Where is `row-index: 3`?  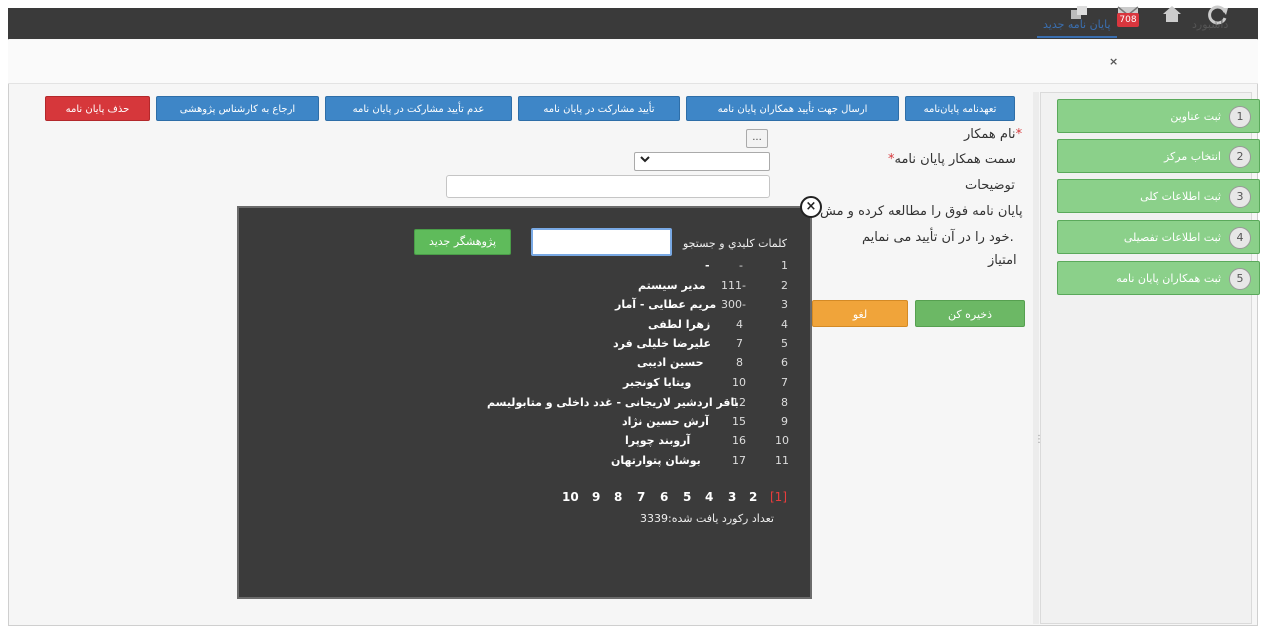
row-index: 3 is located at coordinates (784, 304).